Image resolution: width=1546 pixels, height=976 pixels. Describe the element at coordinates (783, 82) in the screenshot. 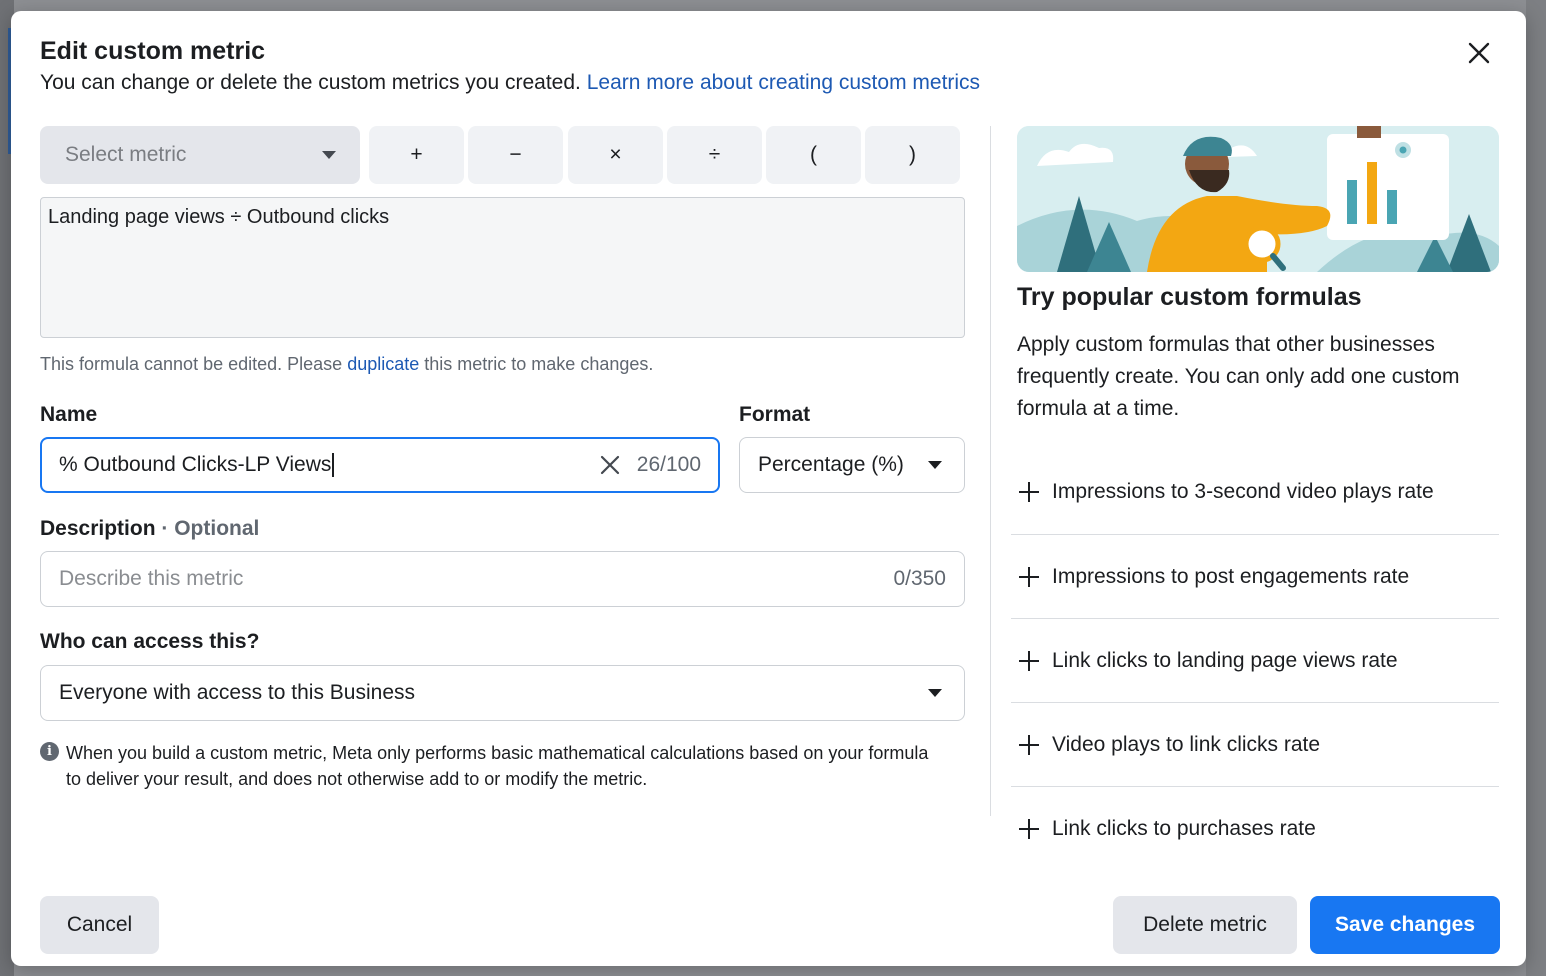

I see `learn-more-link: Learn more about creating custom metrics` at that location.